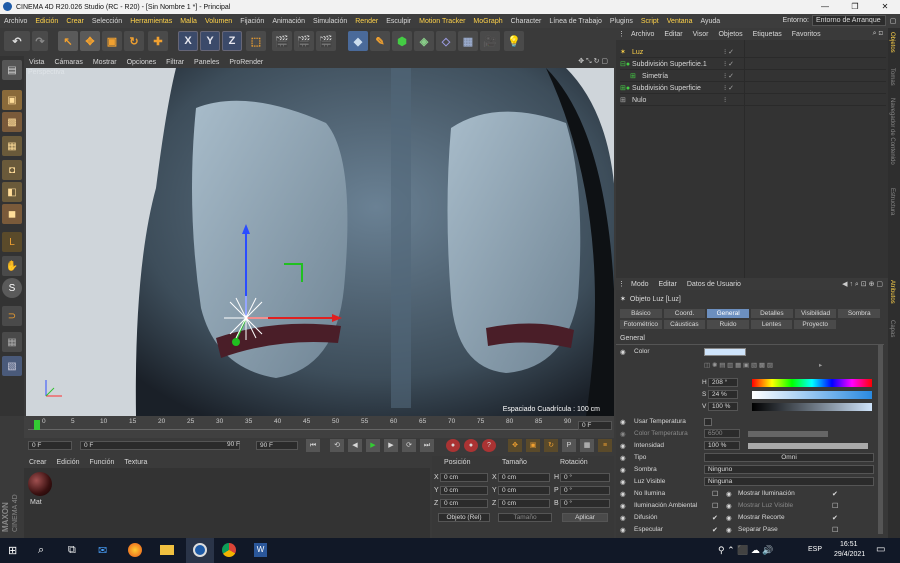 The width and height of the screenshot is (900, 563). I want to click on size-z-field: 0 cm, so click(524, 503).